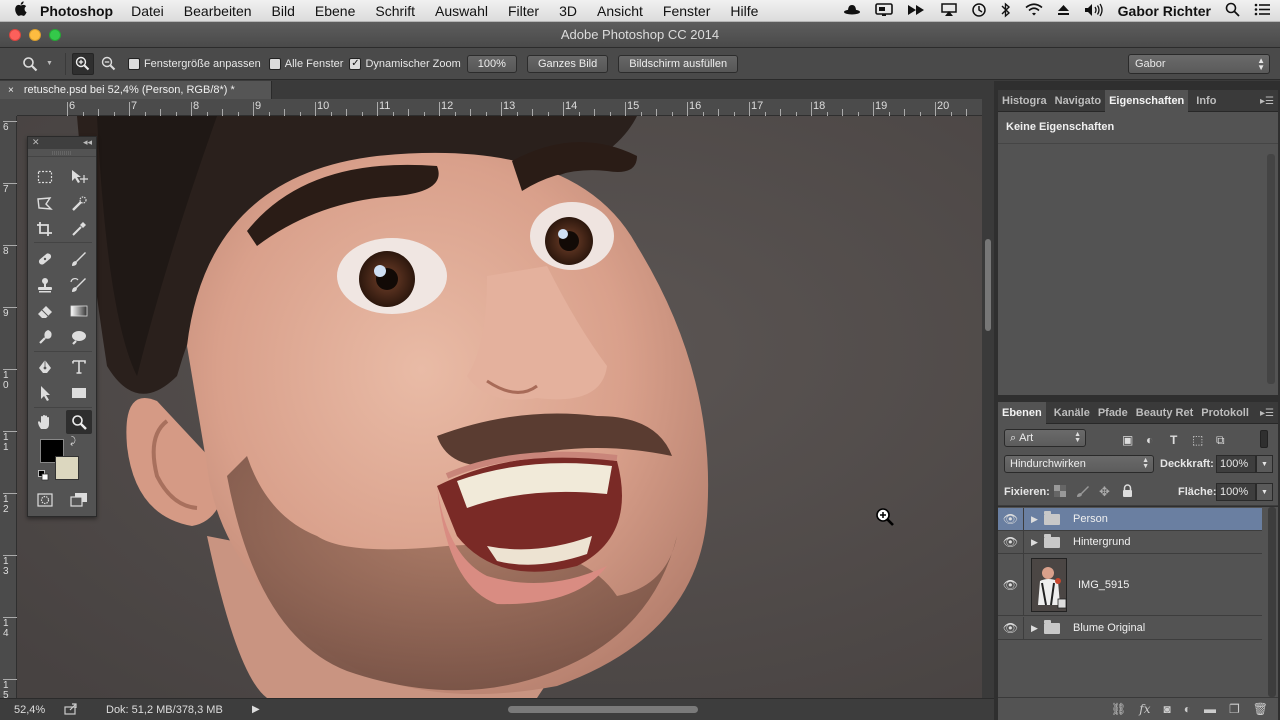 This screenshot has height=720, width=1280. Describe the element at coordinates (82, 63) in the screenshot. I see `zoom-in-button` at that location.